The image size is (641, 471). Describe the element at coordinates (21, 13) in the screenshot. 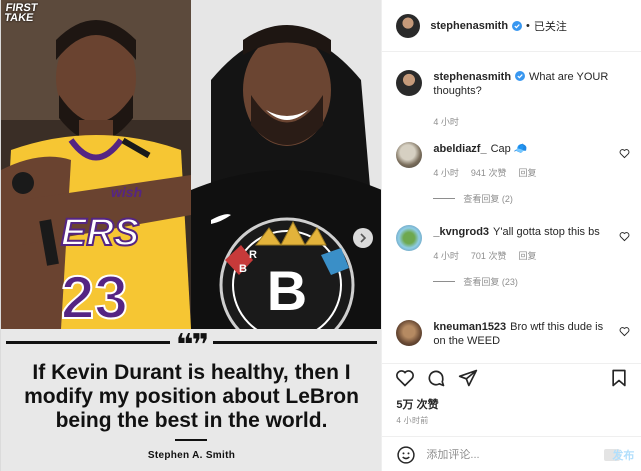

I see `first-take-logo: FIRST TAKE` at that location.